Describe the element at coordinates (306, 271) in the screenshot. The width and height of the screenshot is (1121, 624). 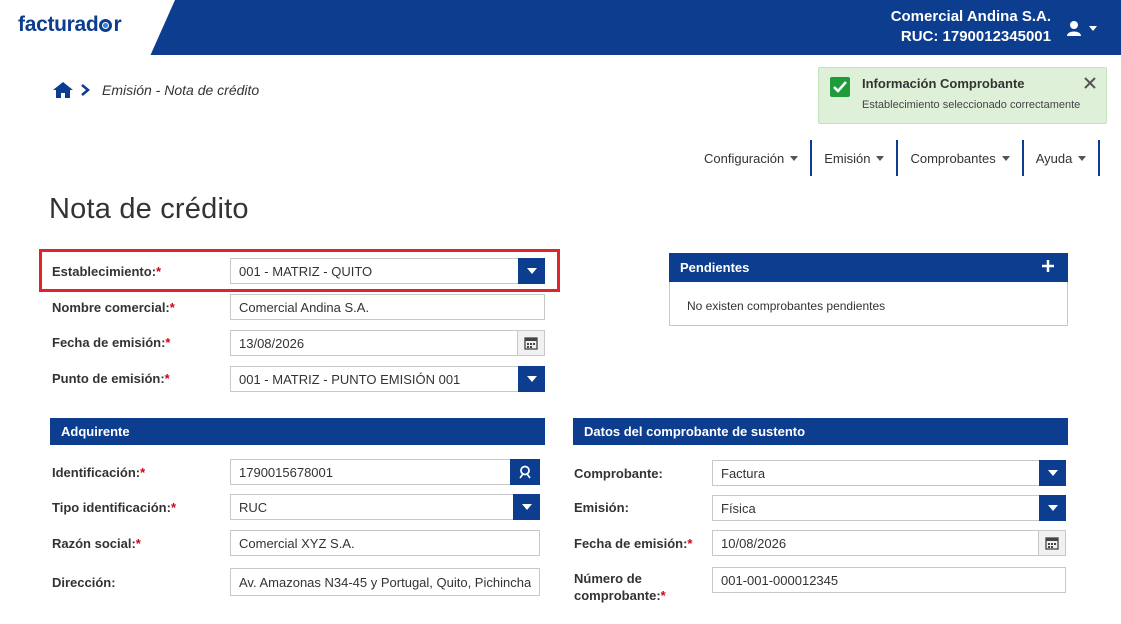
I see `establecimiento-value: 001 - MATRIZ - QUITO` at that location.